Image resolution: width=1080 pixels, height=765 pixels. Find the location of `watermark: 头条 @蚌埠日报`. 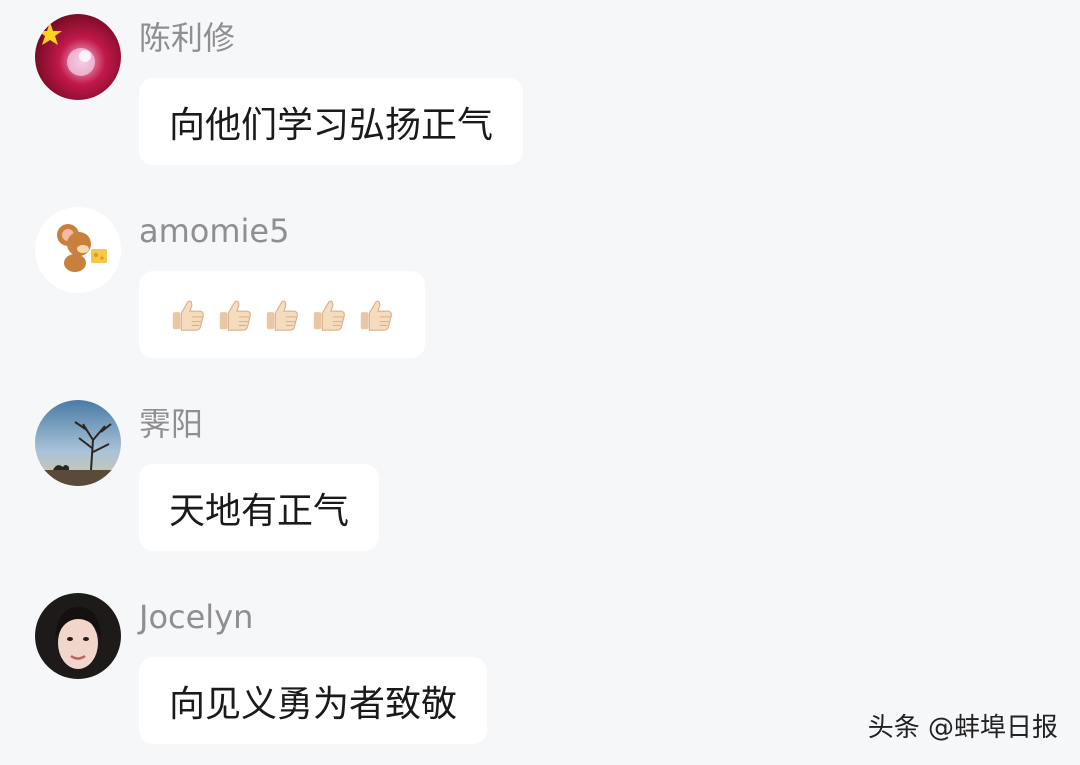

watermark: 头条 @蚌埠日报 is located at coordinates (962, 728).